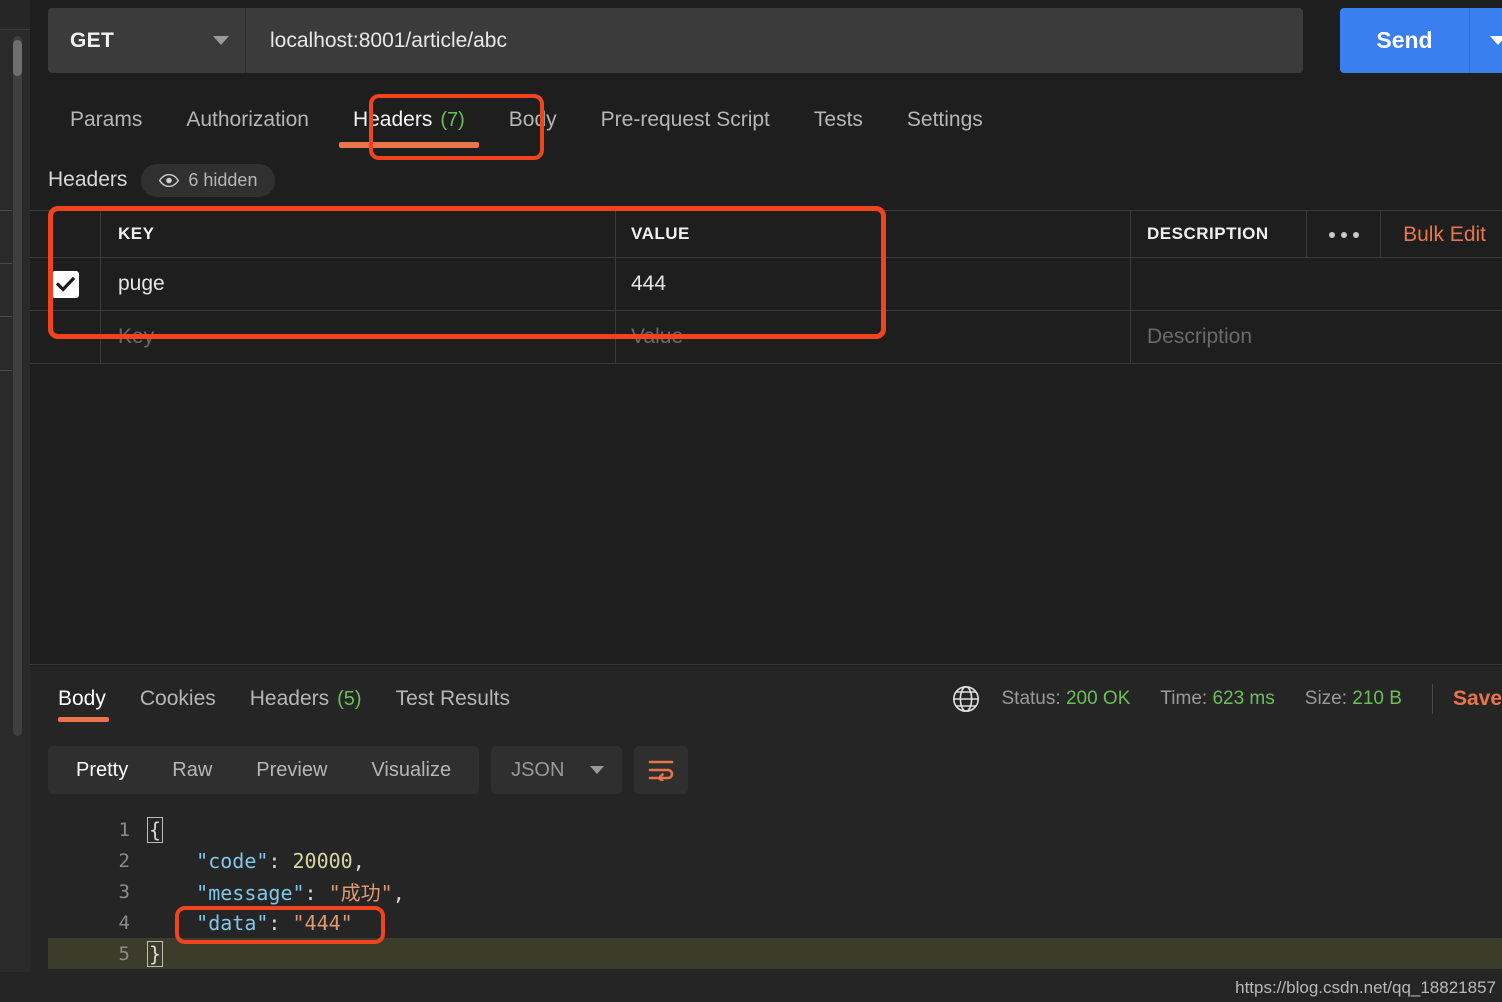 Image resolution: width=1502 pixels, height=1002 pixels. I want to click on row-checkbox, so click(65, 284).